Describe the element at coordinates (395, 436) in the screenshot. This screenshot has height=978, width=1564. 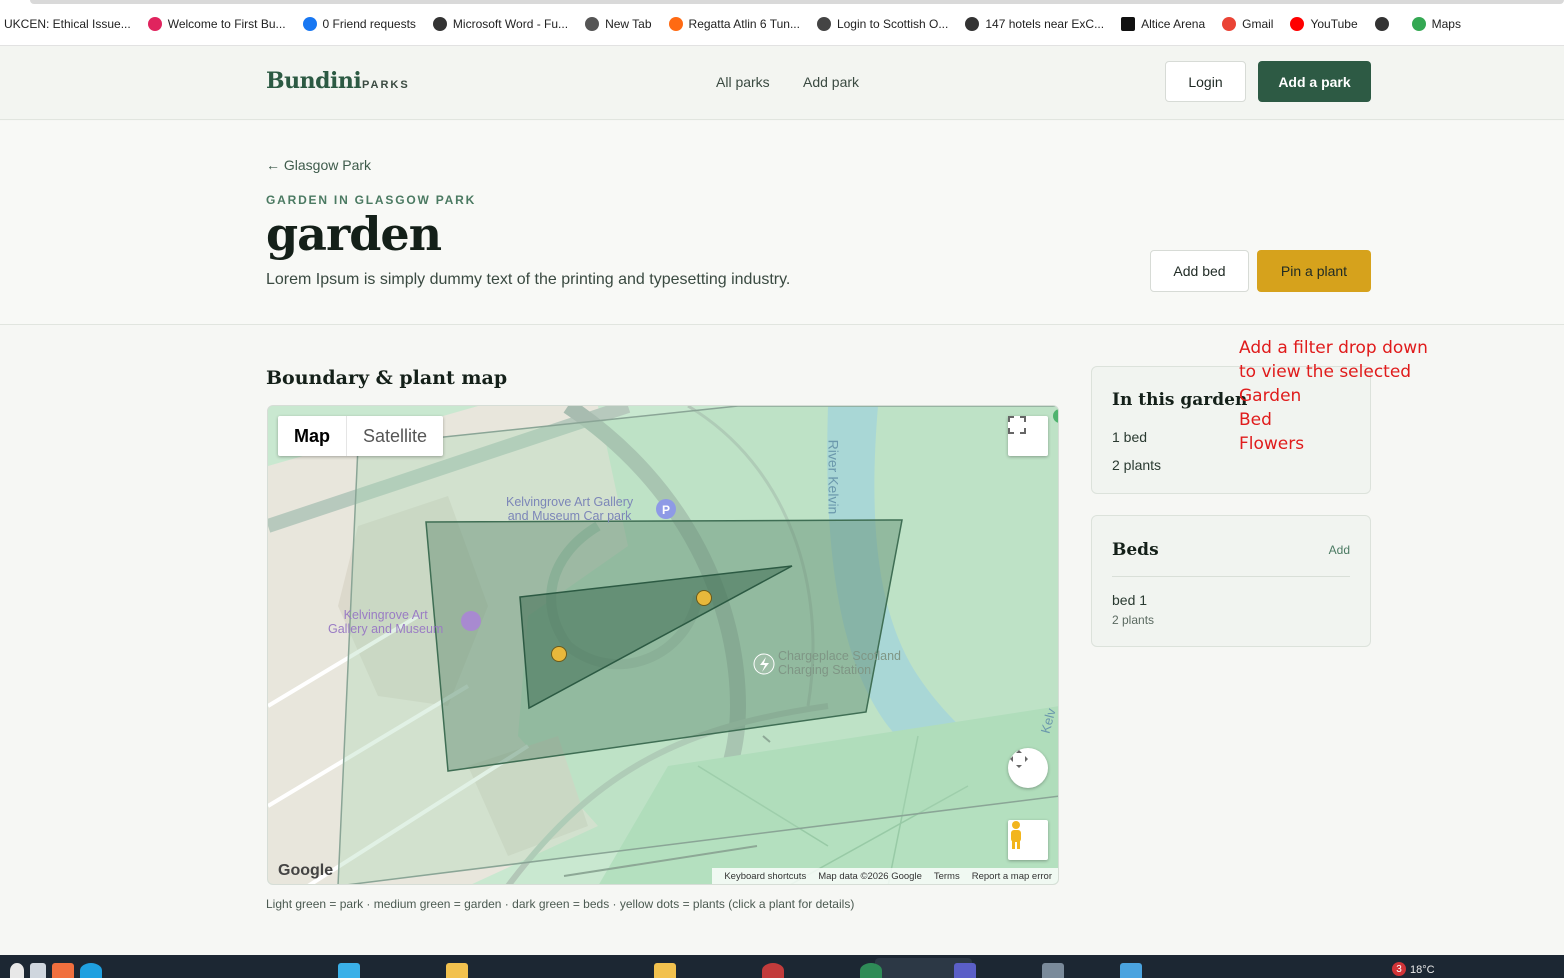
I see `map-type-satellite-button: Satellite` at that location.